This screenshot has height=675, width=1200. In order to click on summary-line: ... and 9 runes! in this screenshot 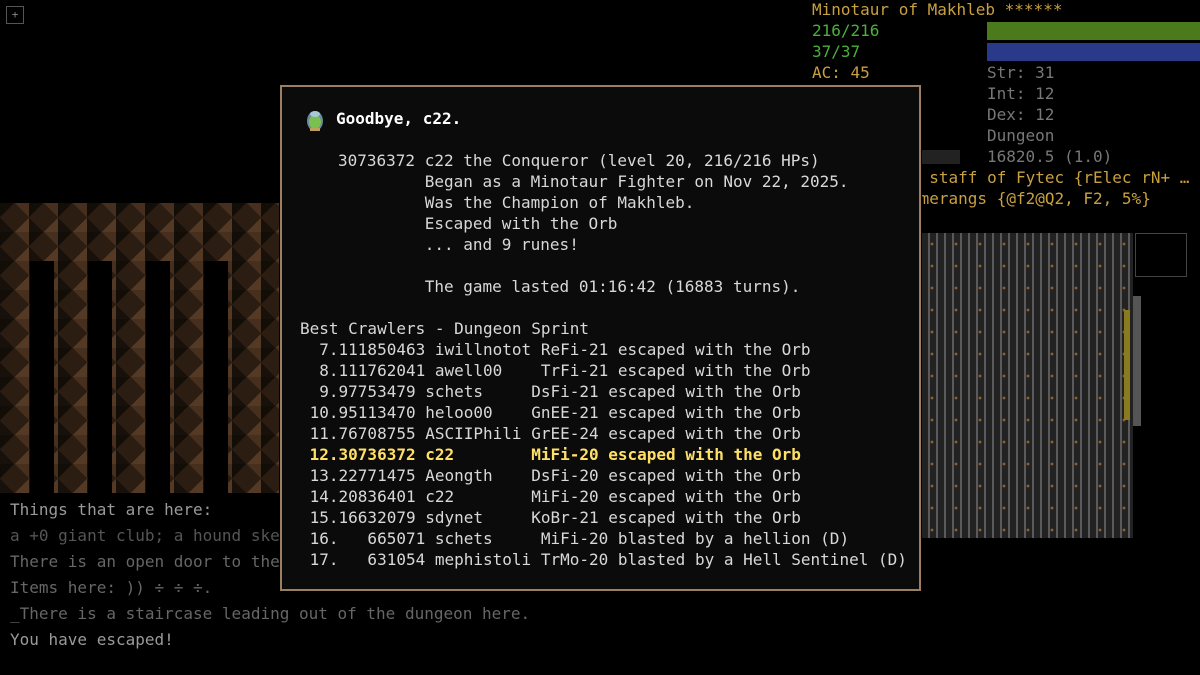, I will do `click(458, 244)`.